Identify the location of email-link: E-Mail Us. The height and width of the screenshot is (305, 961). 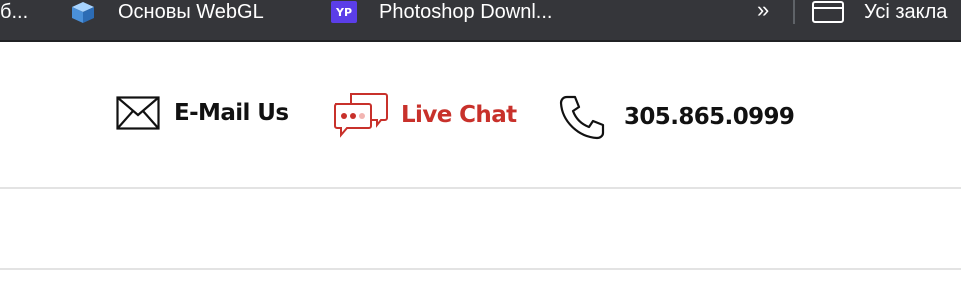
(202, 113).